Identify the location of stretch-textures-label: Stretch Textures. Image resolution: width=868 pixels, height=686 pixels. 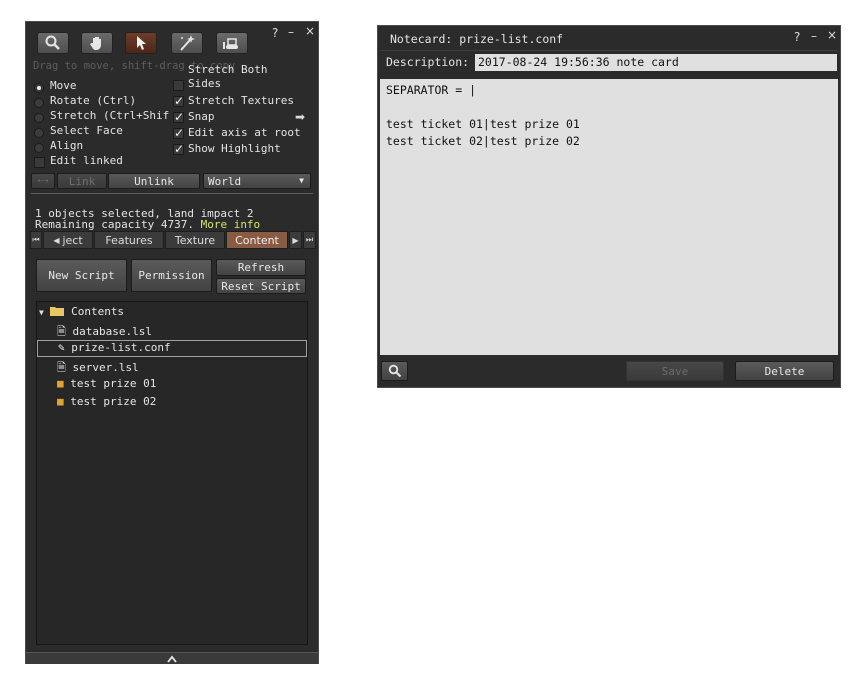
(241, 100).